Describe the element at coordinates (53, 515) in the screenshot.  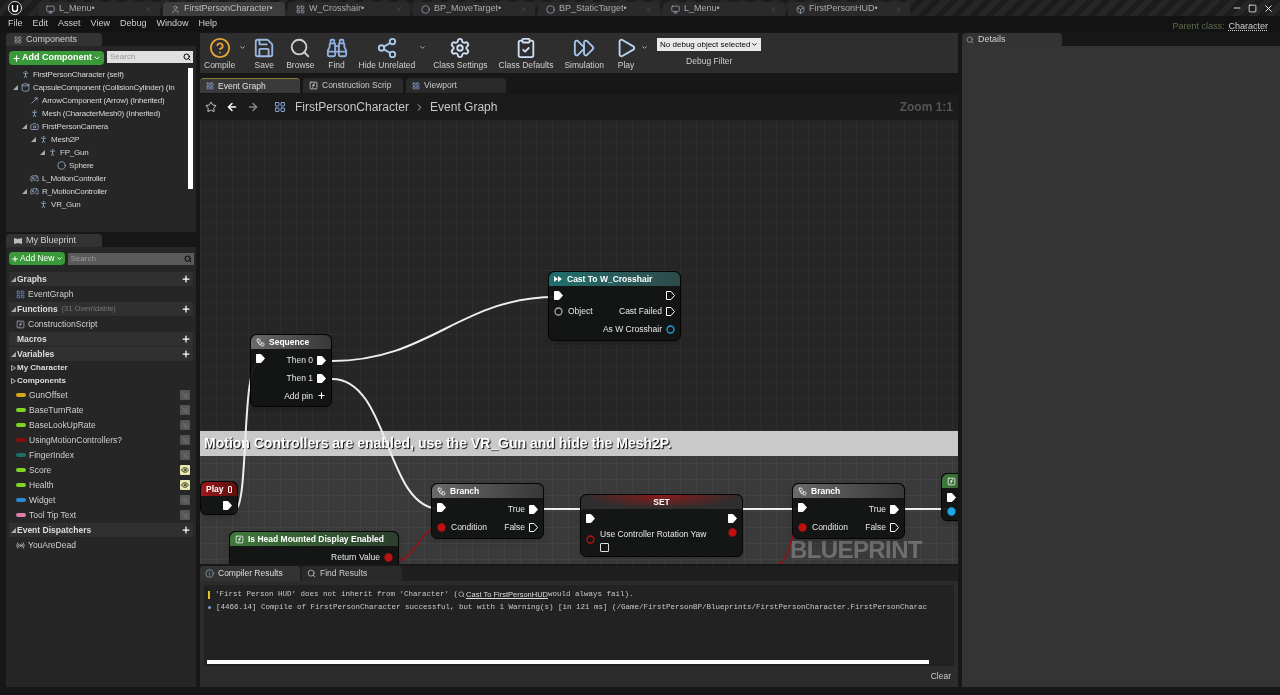
I see `list-item: Tool Tip Text` at that location.